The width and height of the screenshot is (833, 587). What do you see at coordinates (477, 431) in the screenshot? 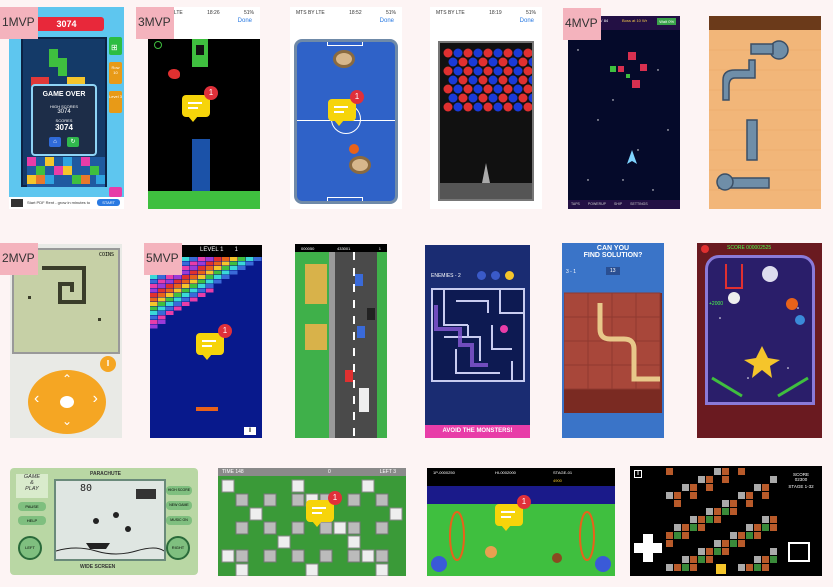
I see `maze-footer: AVOID THE MONSTERS!` at bounding box center [477, 431].